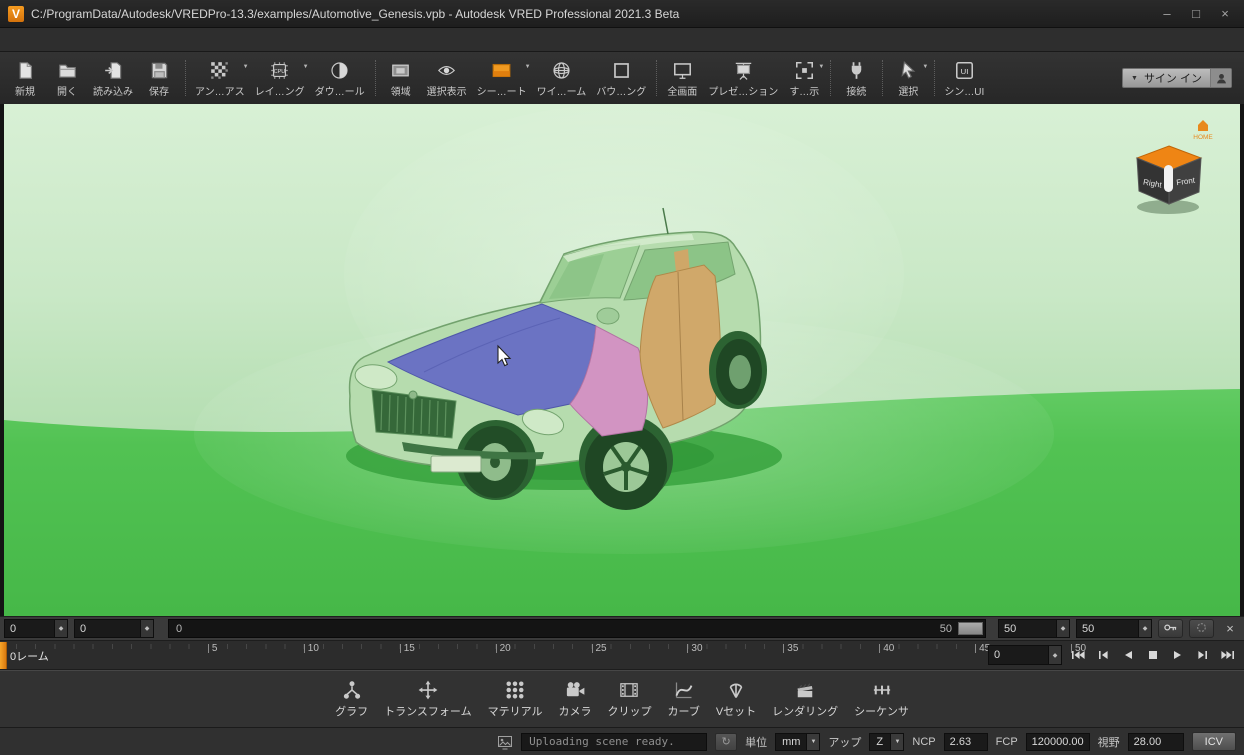 The height and width of the screenshot is (755, 1244). What do you see at coordinates (3, 655) in the screenshot?
I see `playhead-marker` at bounding box center [3, 655].